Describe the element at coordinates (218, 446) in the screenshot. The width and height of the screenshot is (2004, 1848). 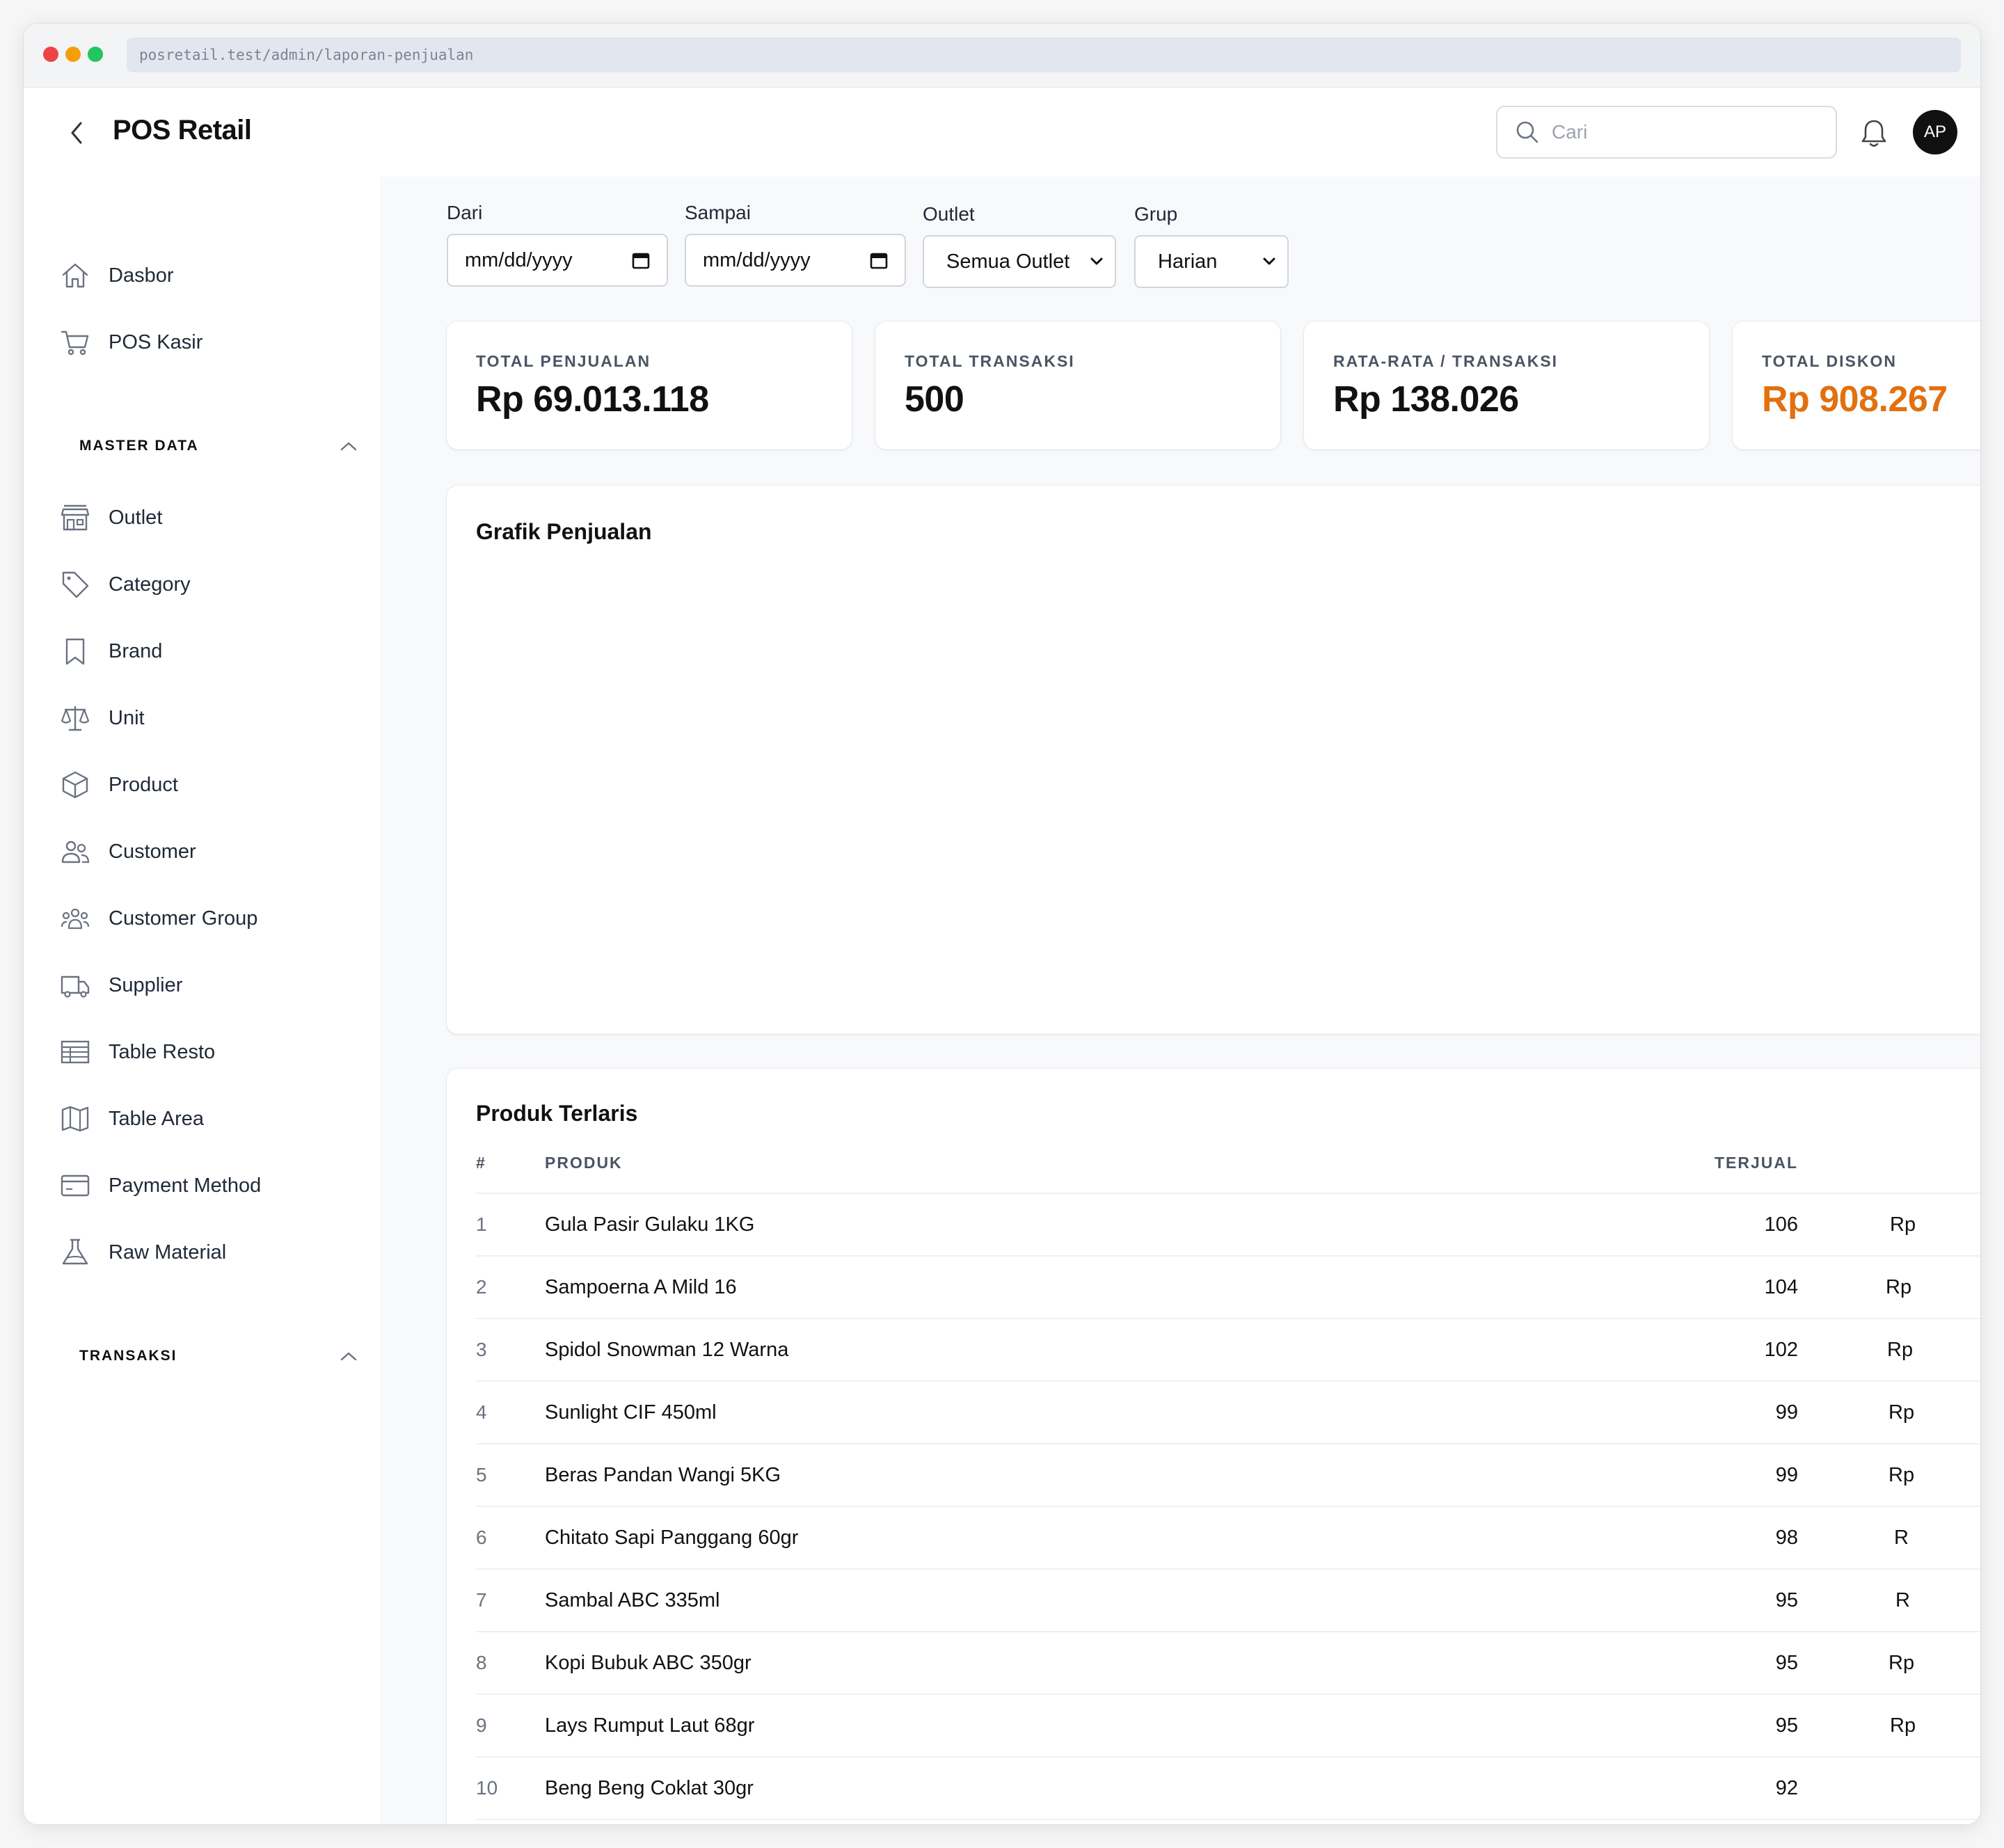
I see `master-data-section-toggle: MASTER DATA` at that location.